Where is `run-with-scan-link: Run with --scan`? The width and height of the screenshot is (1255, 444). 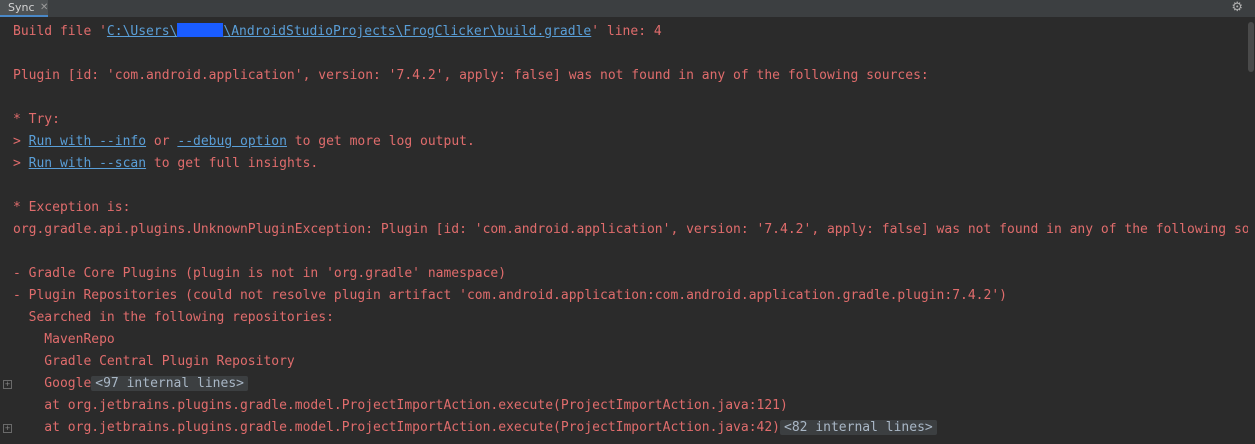 run-with-scan-link: Run with --scan is located at coordinates (87, 163).